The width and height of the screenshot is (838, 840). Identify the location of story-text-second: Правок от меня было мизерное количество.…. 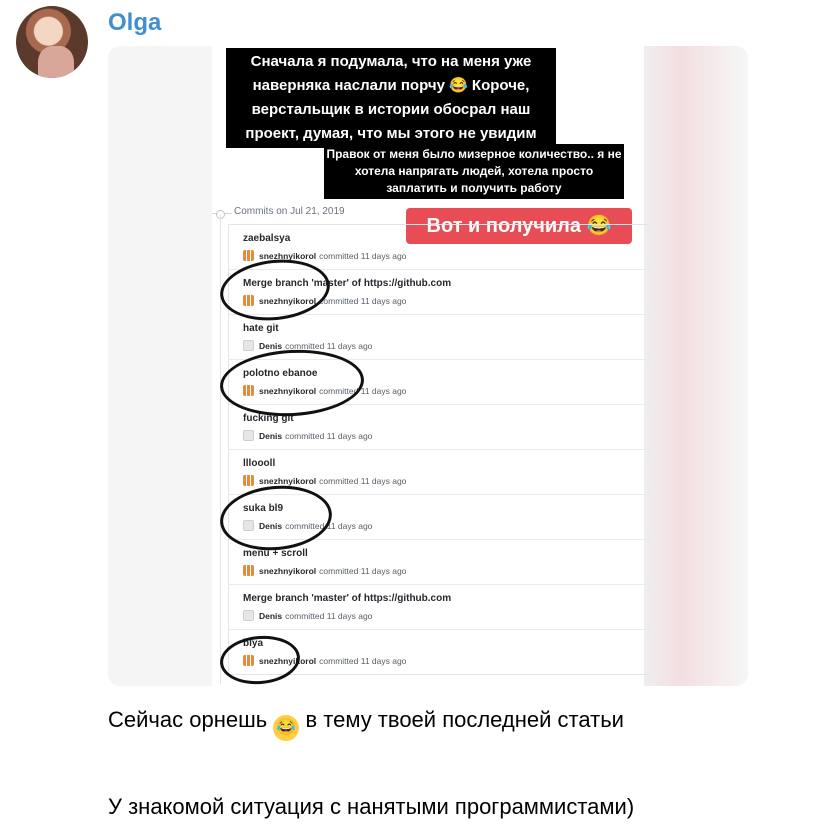
(474, 171).